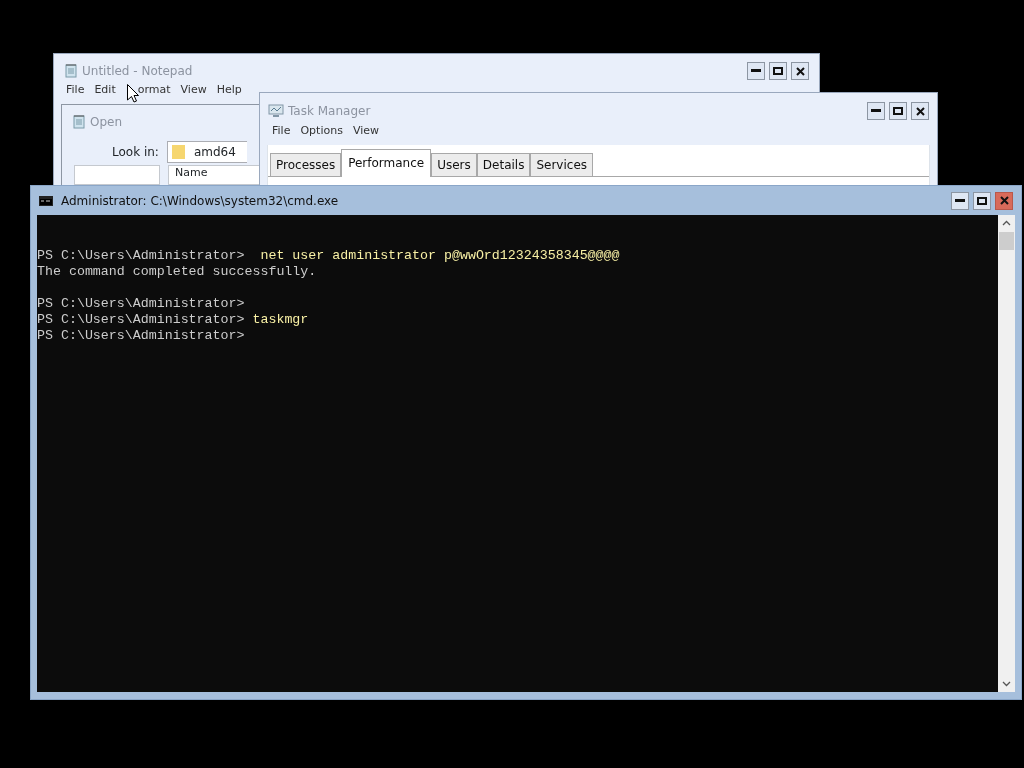 Image resolution: width=1024 pixels, height=768 pixels. Describe the element at coordinates (329, 111) in the screenshot. I see `window-title: Task Manager` at that location.